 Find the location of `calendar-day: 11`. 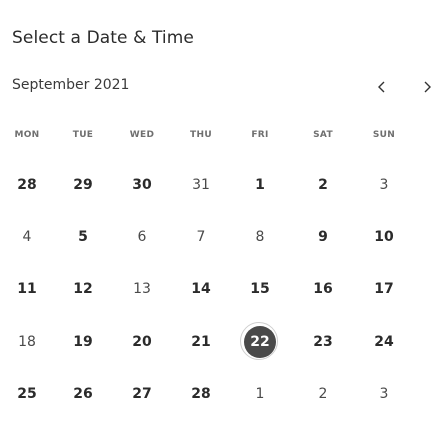

calendar-day: 11 is located at coordinates (27, 289).